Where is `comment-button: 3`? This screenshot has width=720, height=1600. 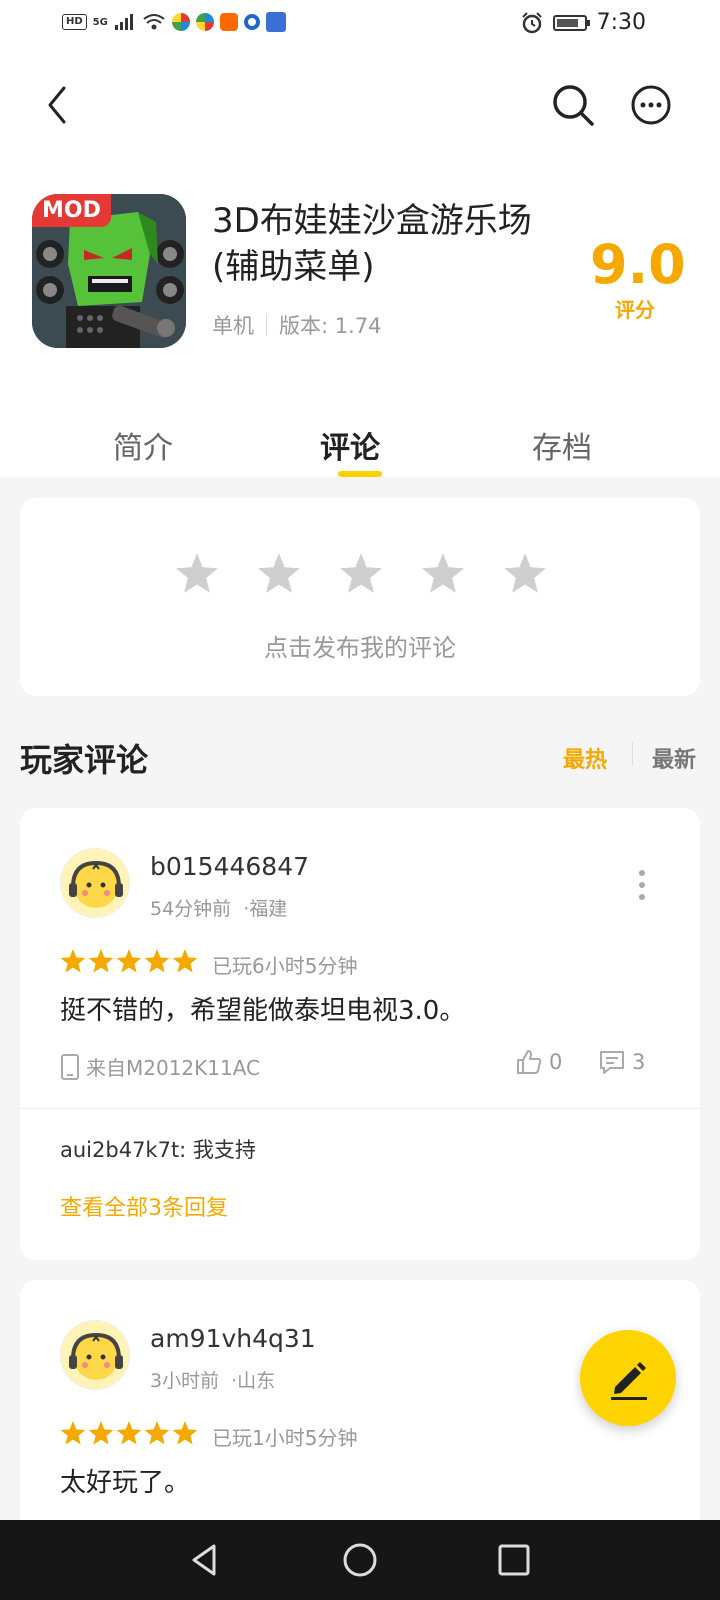 comment-button: 3 is located at coordinates (621, 1062).